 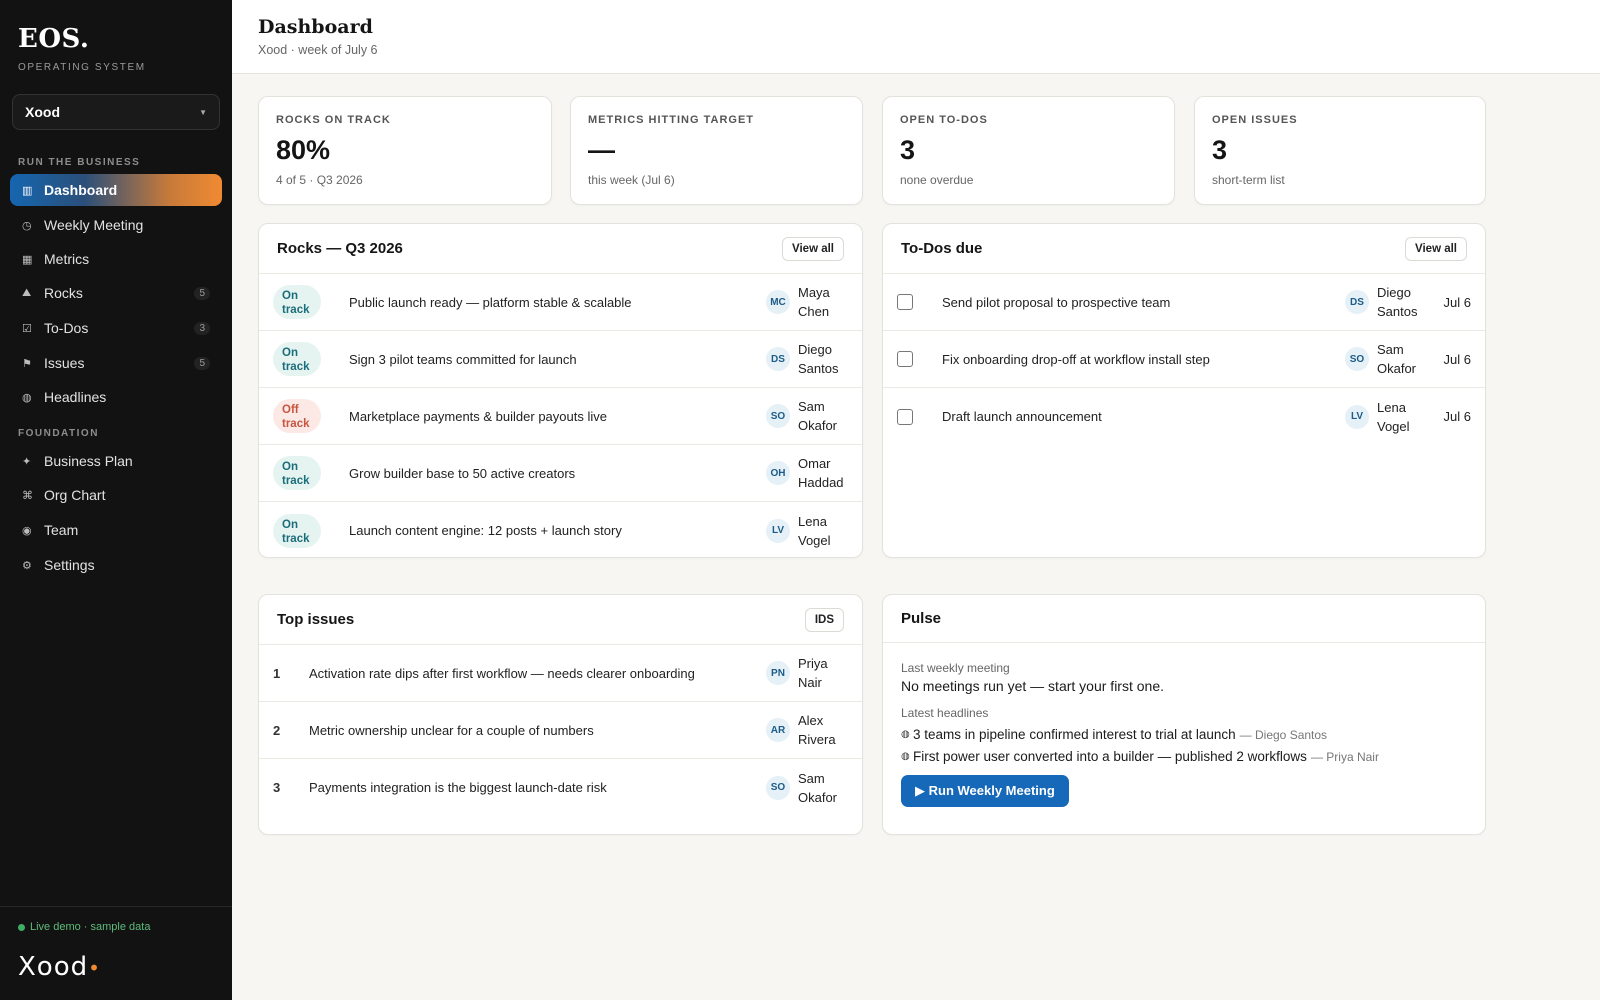 I want to click on stat-label: OPEN TO-DOS, so click(x=944, y=120).